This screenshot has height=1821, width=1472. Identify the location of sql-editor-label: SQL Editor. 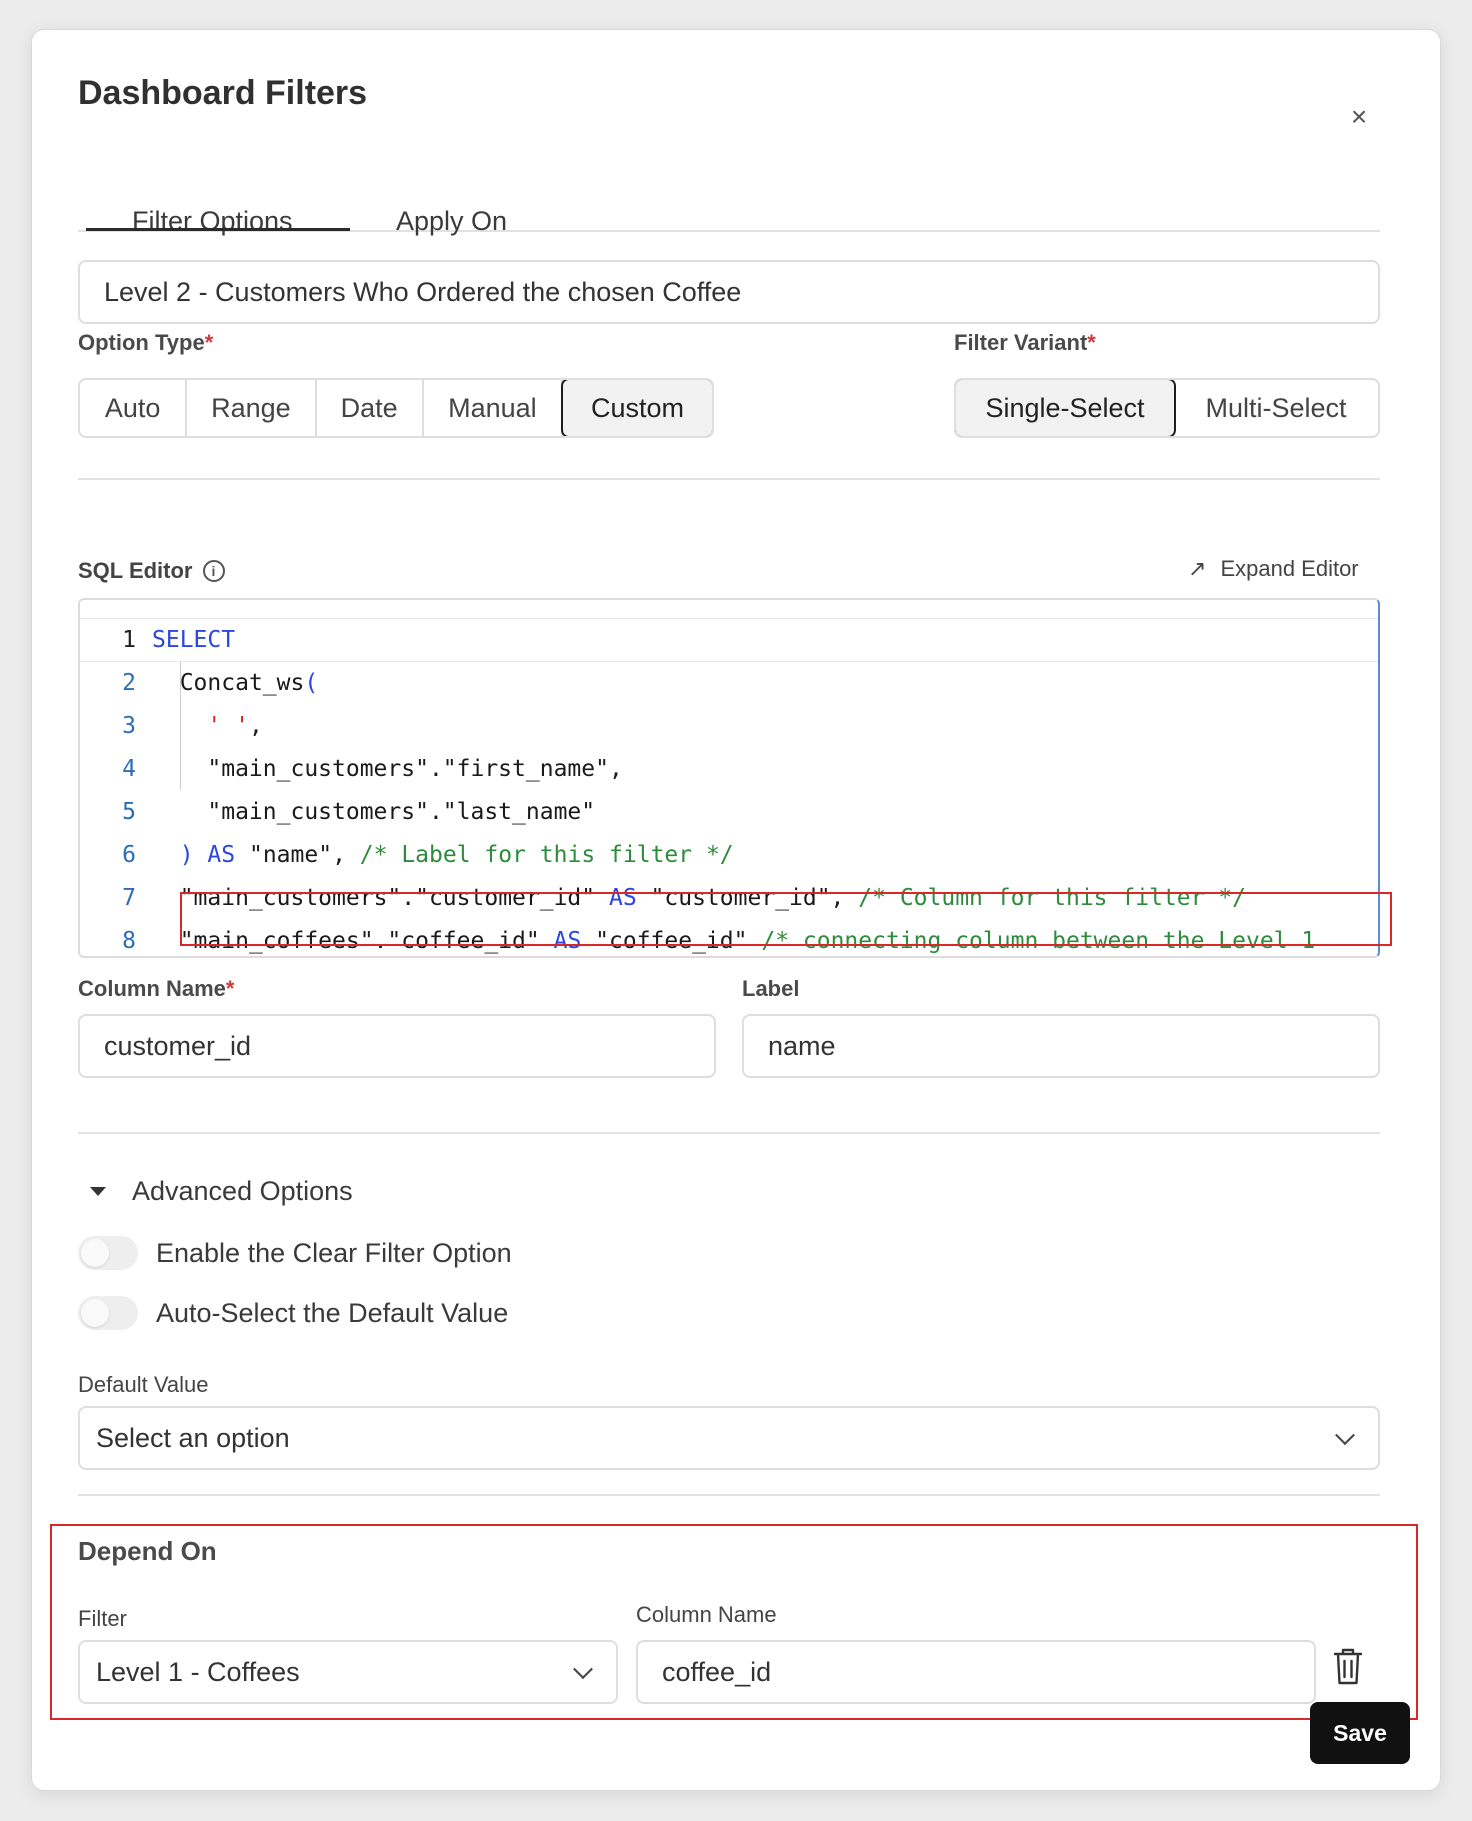
(135, 570).